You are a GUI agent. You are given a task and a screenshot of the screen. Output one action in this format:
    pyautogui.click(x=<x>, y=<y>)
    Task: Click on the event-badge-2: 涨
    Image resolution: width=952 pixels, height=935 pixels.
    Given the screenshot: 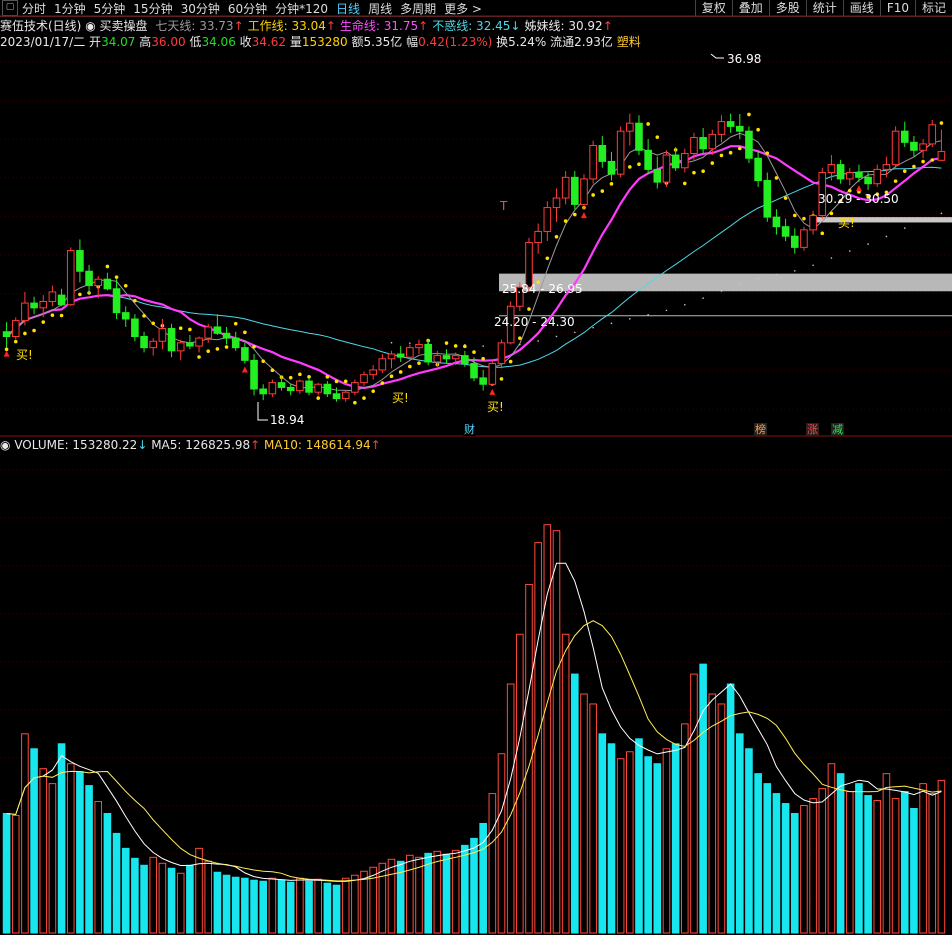 What is the action you would take?
    pyautogui.click(x=812, y=429)
    